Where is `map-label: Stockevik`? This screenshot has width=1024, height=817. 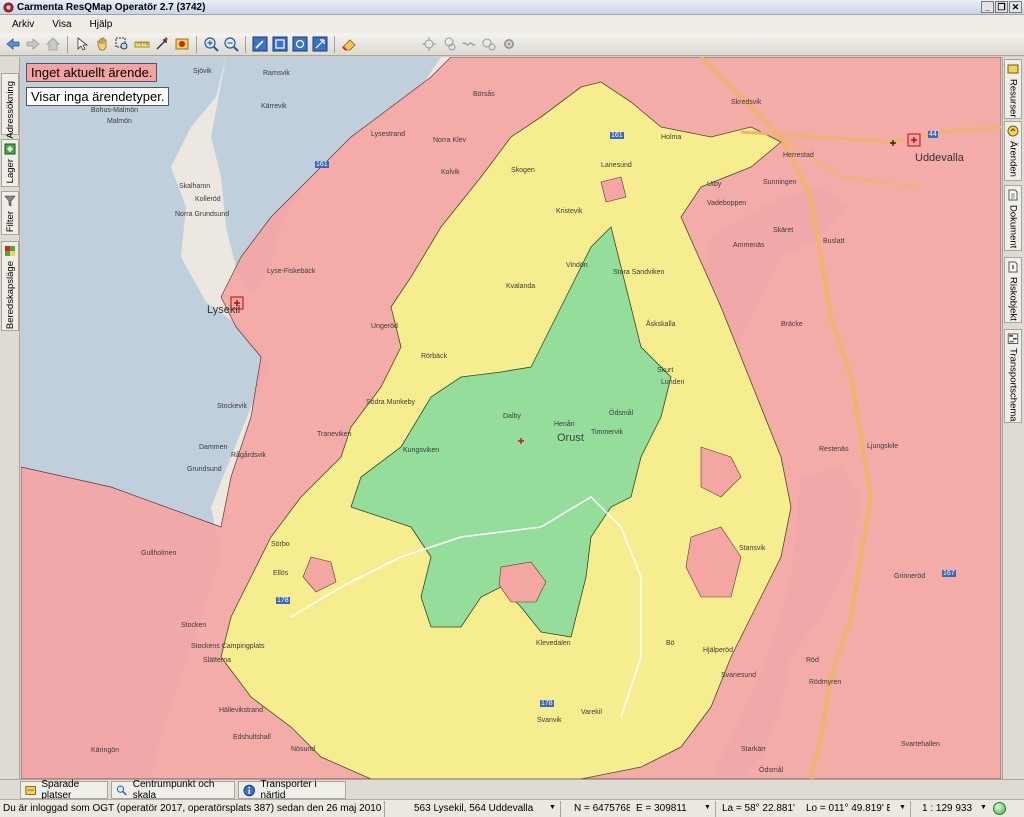 map-label: Stockevik is located at coordinates (232, 406).